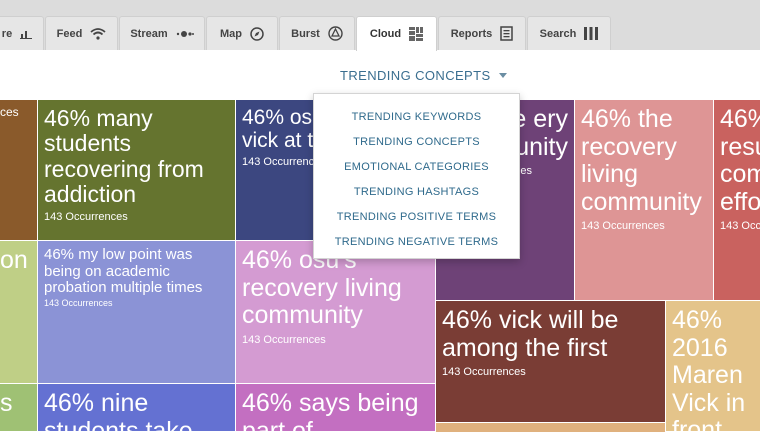  I want to click on tile-occurrences: 143 Occ, so click(740, 226).